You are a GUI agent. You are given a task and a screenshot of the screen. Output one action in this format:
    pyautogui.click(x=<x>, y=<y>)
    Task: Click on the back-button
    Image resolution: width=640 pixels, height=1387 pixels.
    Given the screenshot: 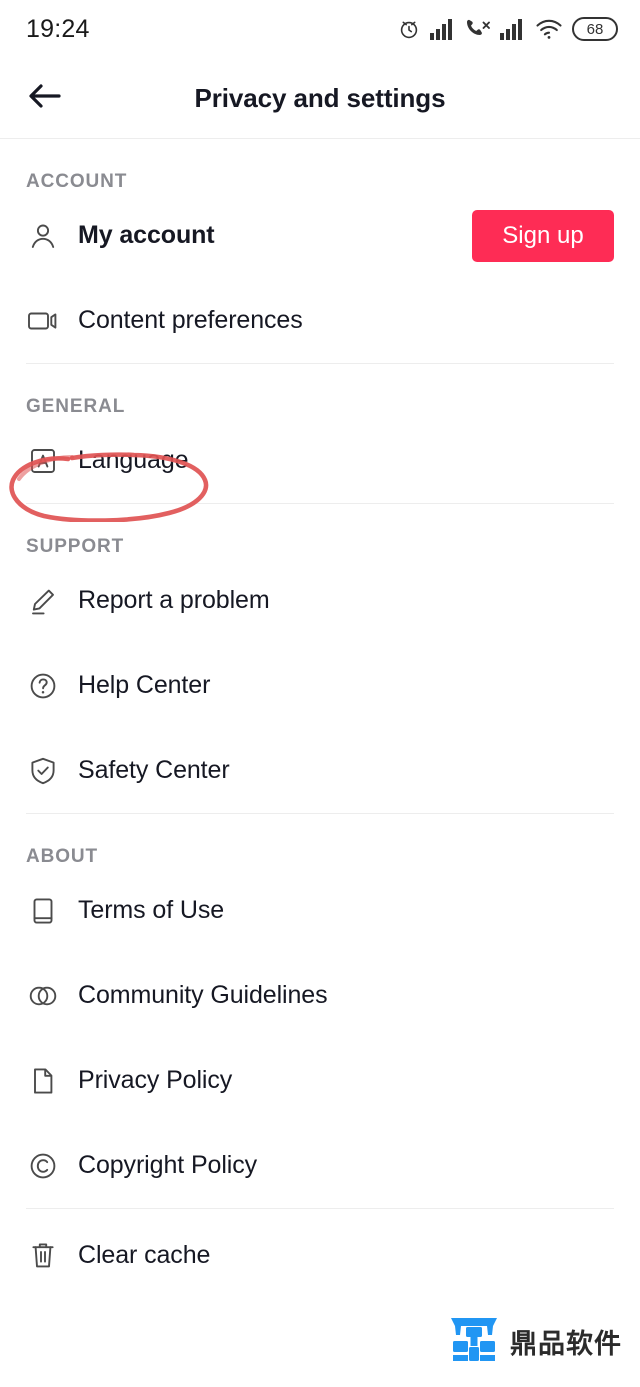 What is the action you would take?
    pyautogui.click(x=45, y=99)
    